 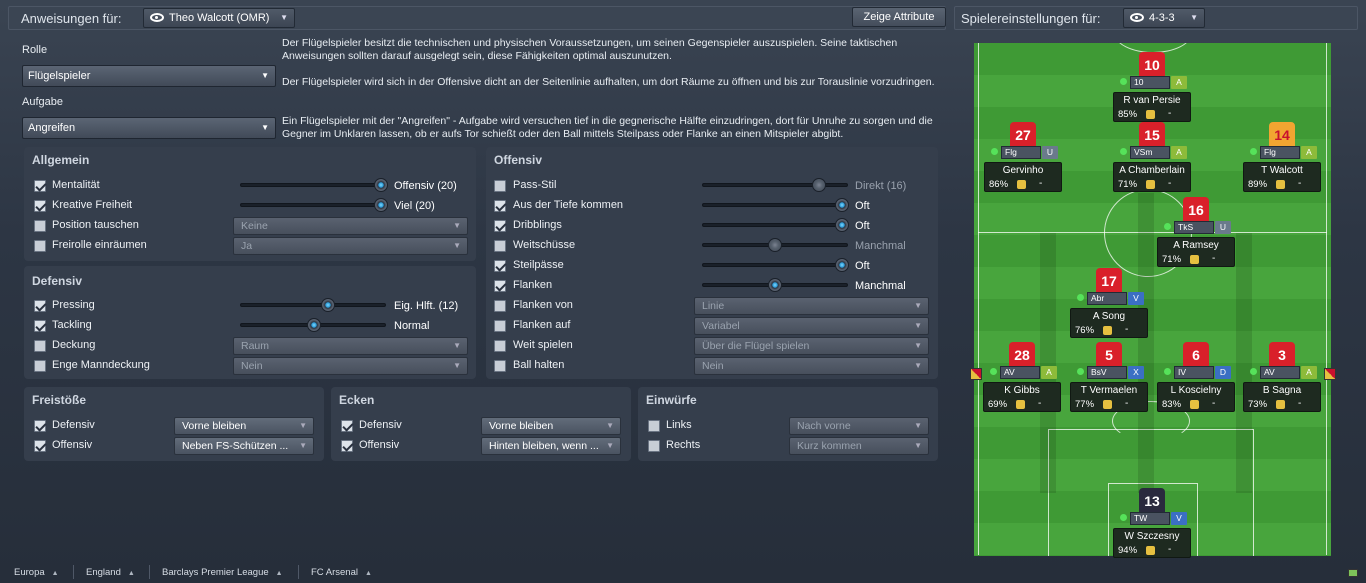 What do you see at coordinates (500, 226) in the screenshot?
I see `dribbling-checkbox` at bounding box center [500, 226].